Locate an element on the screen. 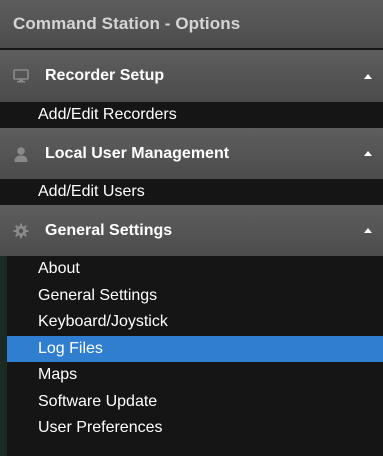 Image resolution: width=383 pixels, height=456 pixels. section-header-local-user-management: Local User Management is located at coordinates (191, 154).